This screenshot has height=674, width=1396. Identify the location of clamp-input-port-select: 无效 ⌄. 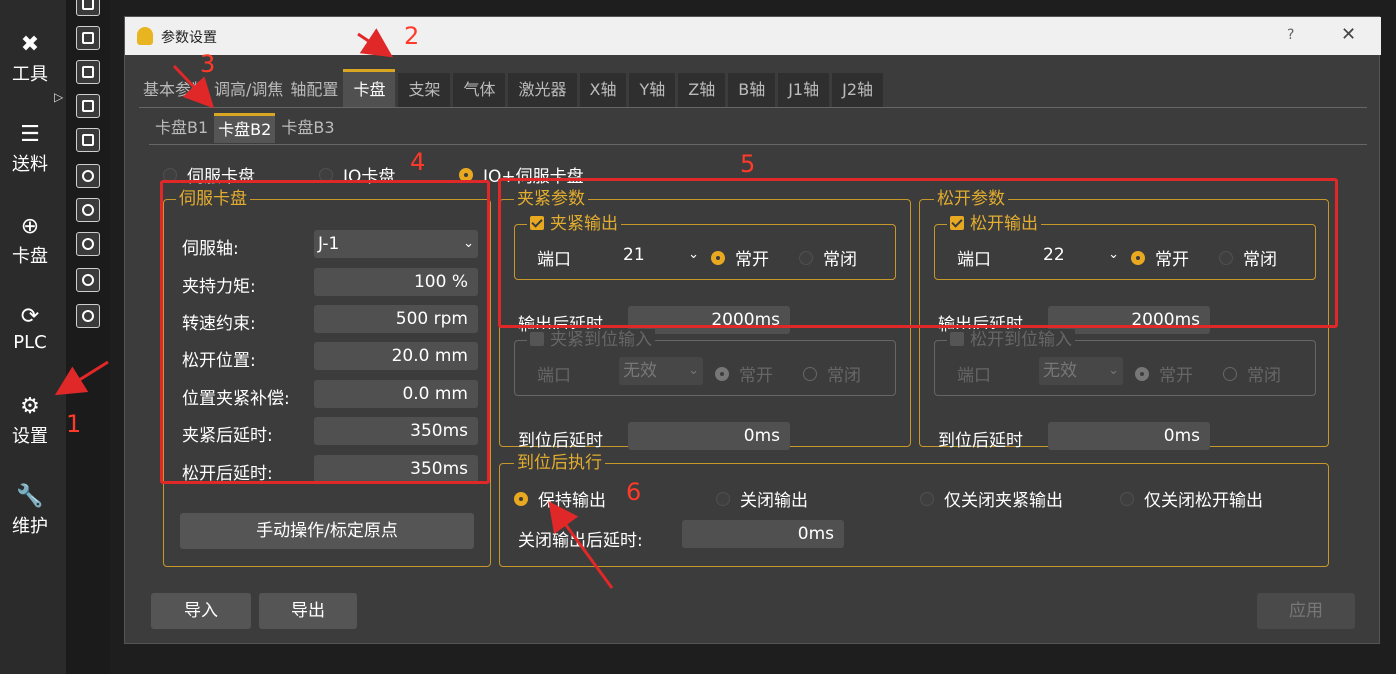
(661, 371).